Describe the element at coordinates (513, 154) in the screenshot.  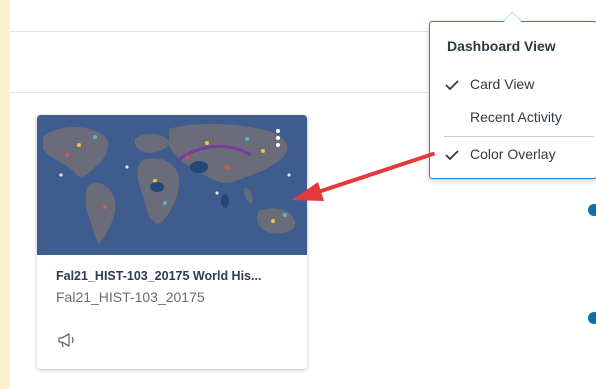
I see `menu-item-label: Color Overlay` at that location.